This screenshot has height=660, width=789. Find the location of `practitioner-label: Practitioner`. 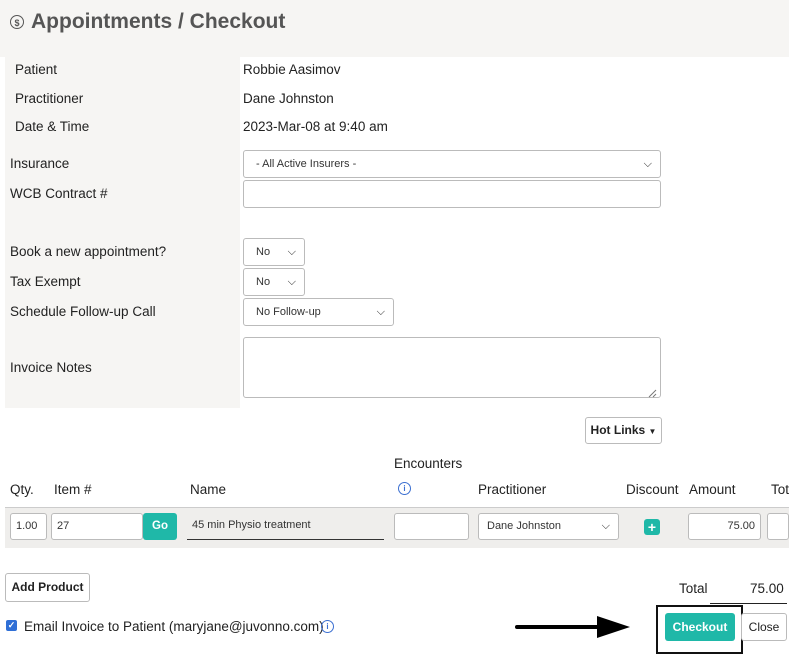

practitioner-label: Practitioner is located at coordinates (49, 98).